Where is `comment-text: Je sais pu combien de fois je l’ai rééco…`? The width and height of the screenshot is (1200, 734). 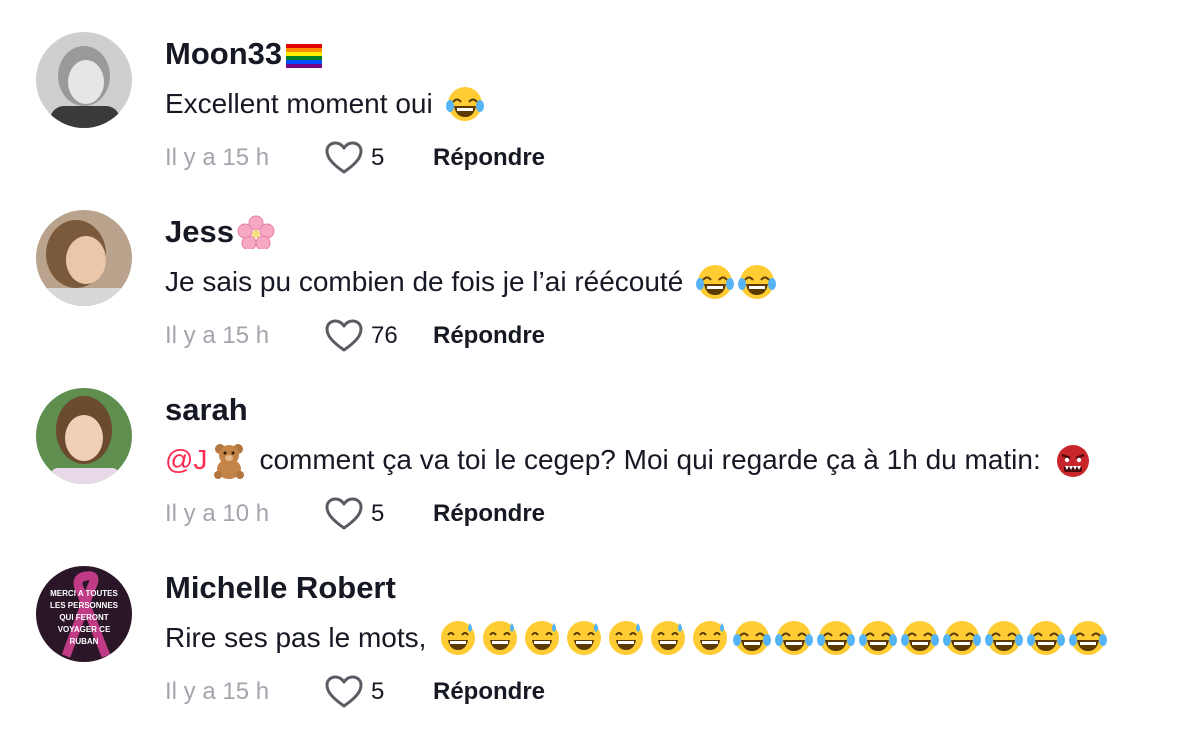 comment-text: Je sais pu combien de fois je l’ai rééco… is located at coordinates (471, 282).